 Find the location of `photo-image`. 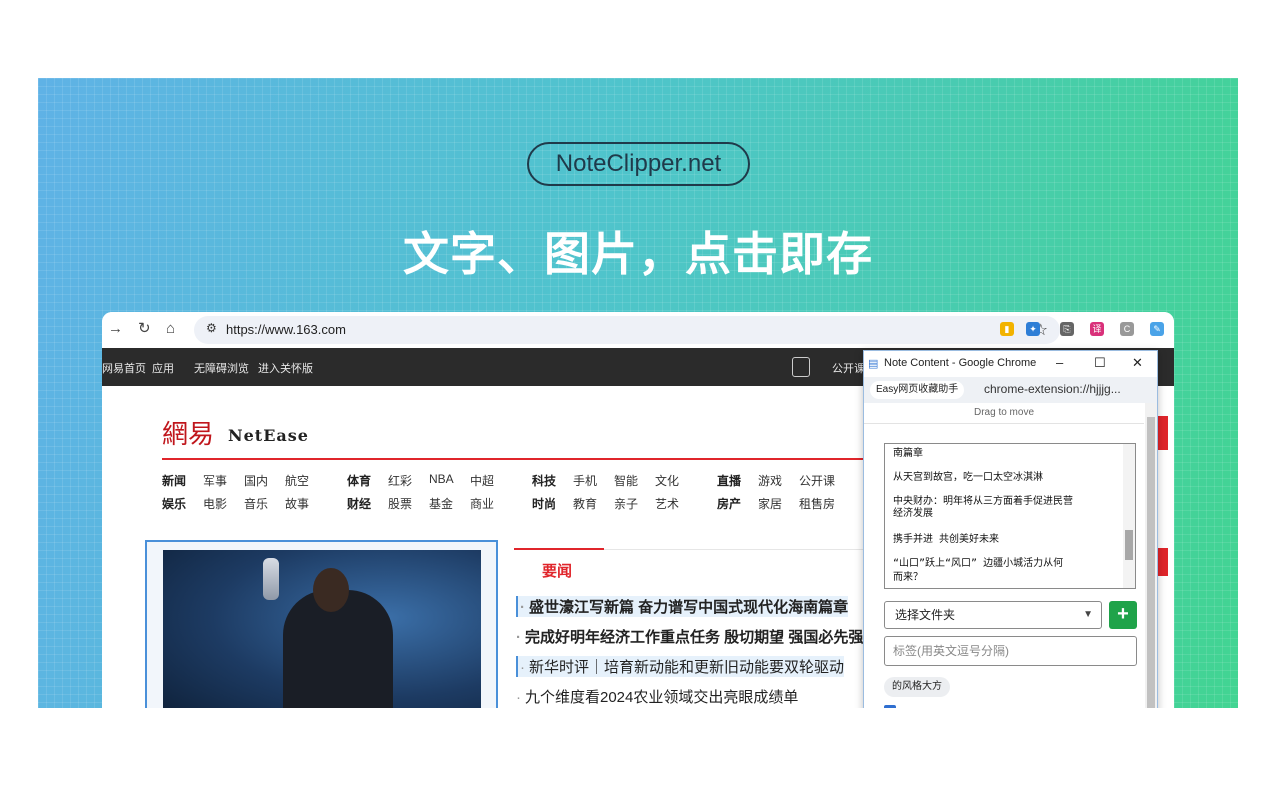

photo-image is located at coordinates (322, 629).